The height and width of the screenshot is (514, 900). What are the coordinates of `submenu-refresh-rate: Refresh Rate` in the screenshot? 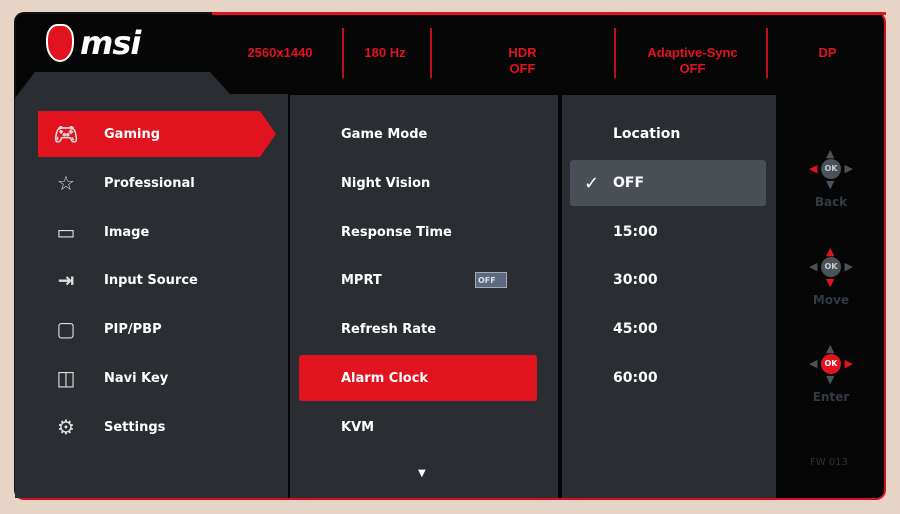 It's located at (418, 329).